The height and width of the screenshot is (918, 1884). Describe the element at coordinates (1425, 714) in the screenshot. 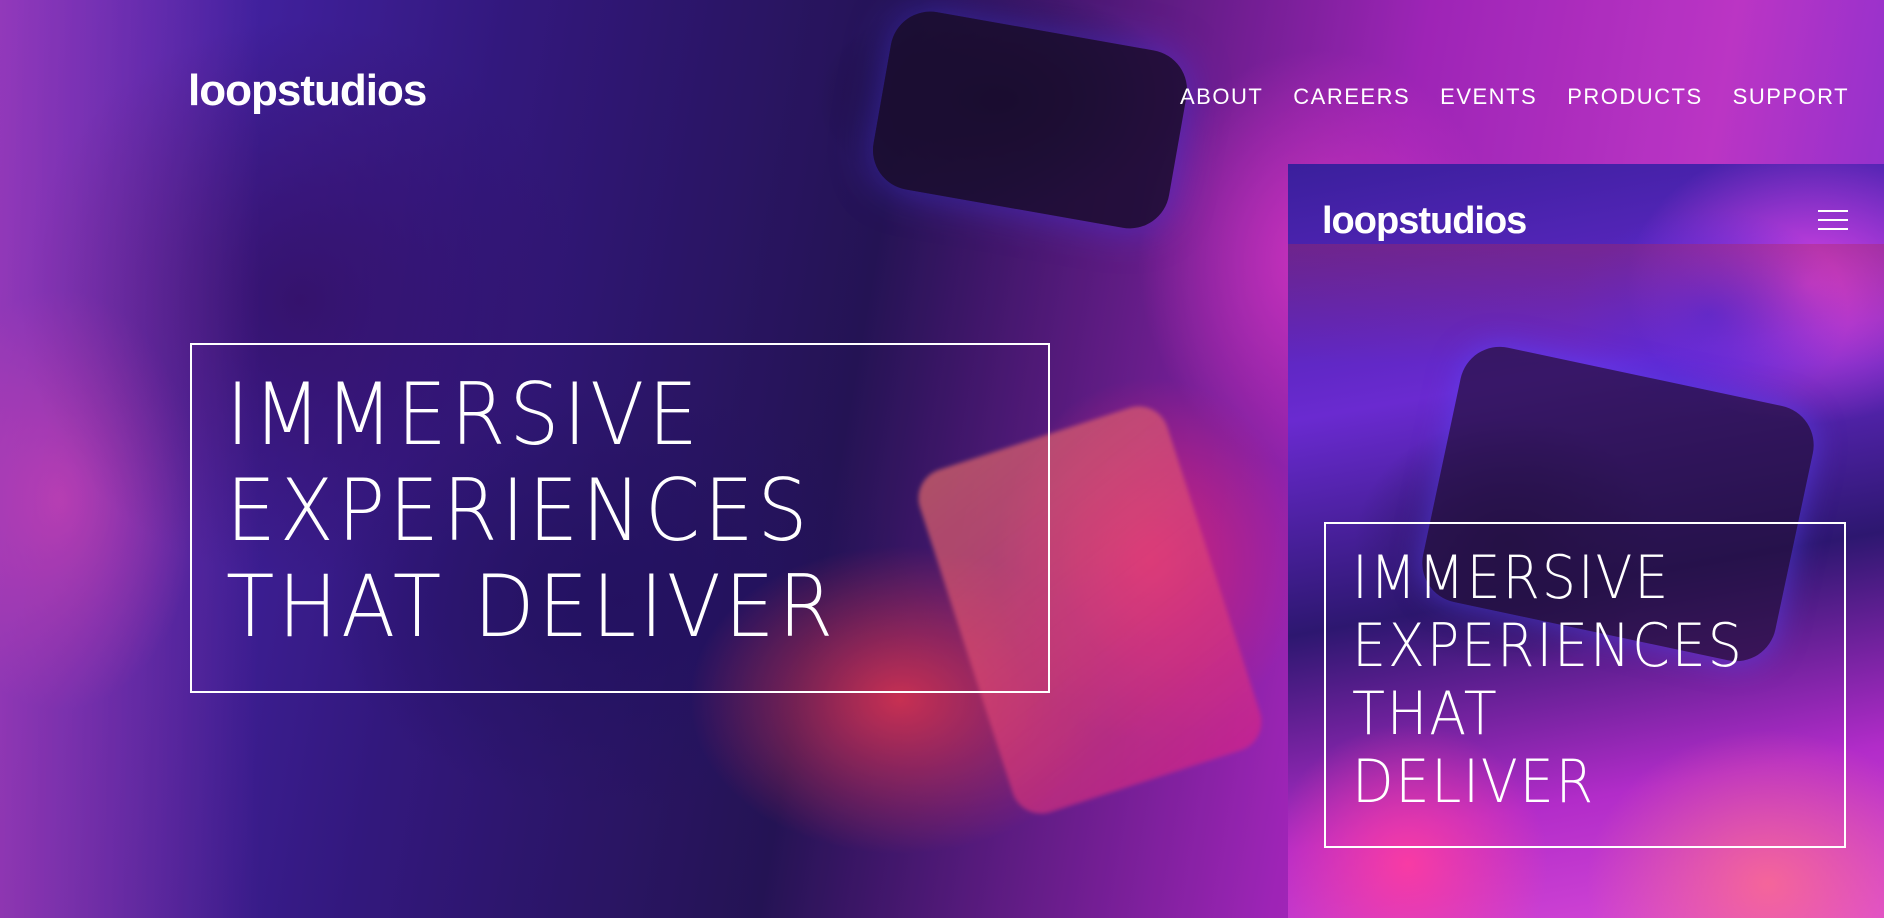

I see `mobile-hero-line: THAT` at that location.